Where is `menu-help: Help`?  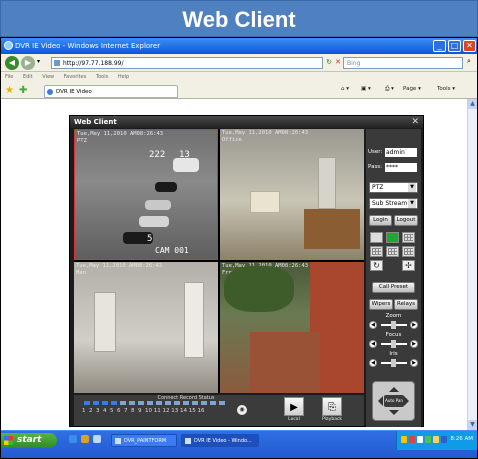 menu-help: Help is located at coordinates (123, 77).